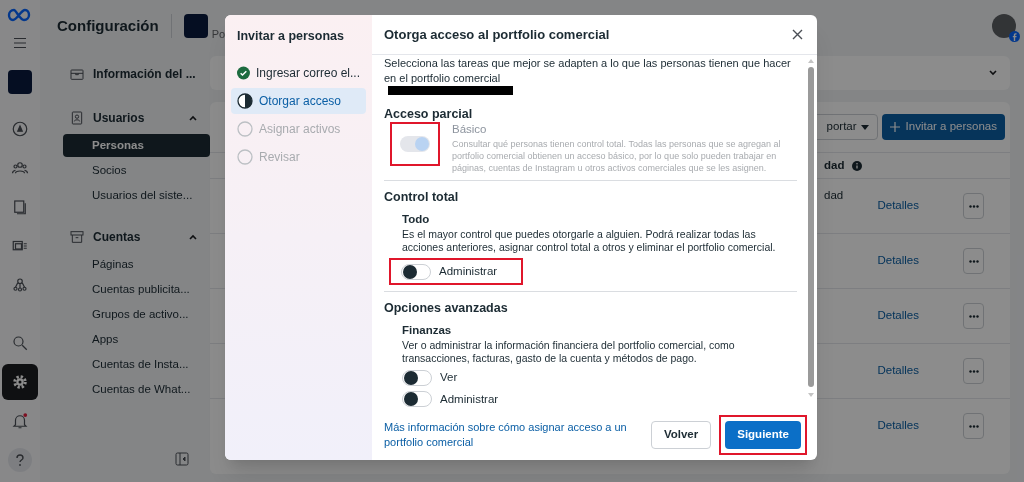  What do you see at coordinates (136, 145) in the screenshot?
I see `sidebar-item: Personas` at bounding box center [136, 145].